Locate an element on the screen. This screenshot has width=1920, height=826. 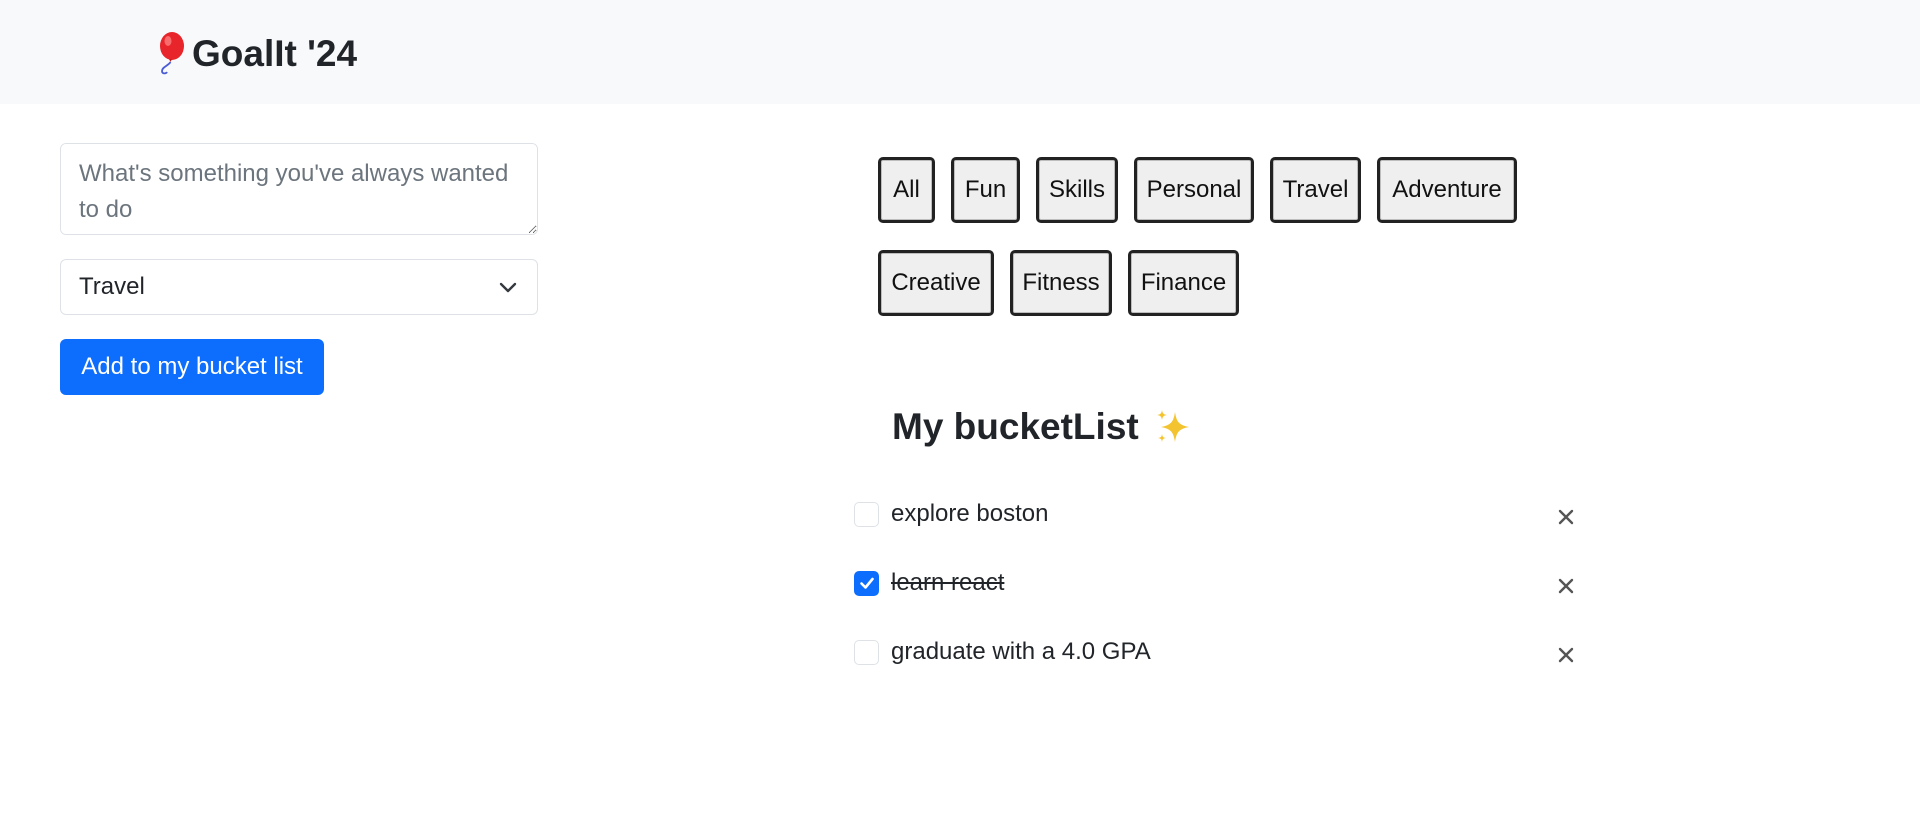
bucket-list-title-text: My bucketList is located at coordinates (1015, 426).